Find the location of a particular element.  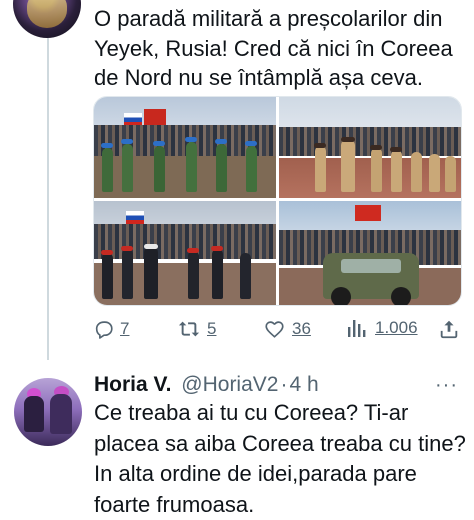

repost-action: 5 is located at coordinates (196, 329).